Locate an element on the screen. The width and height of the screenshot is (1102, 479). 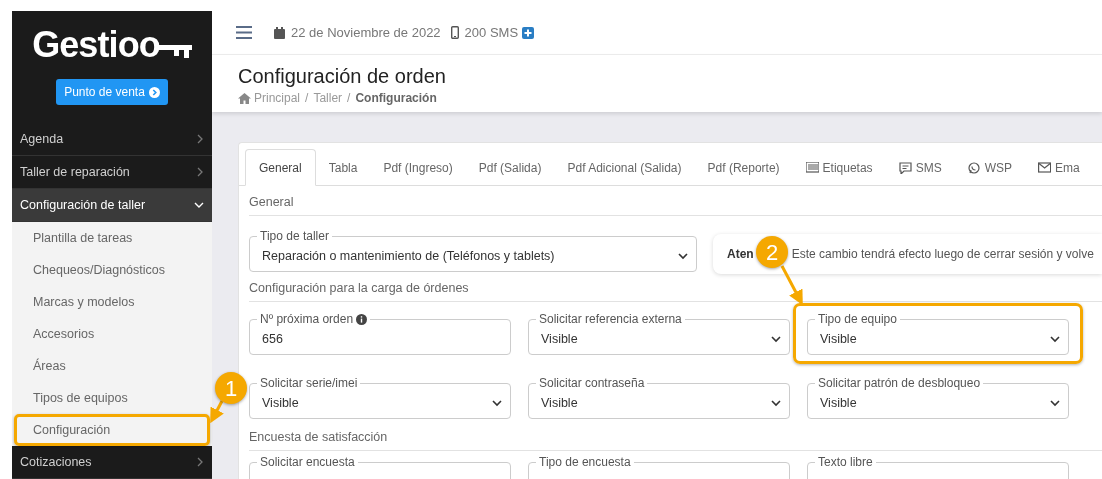
arrow-circle-icon is located at coordinates (154, 92).